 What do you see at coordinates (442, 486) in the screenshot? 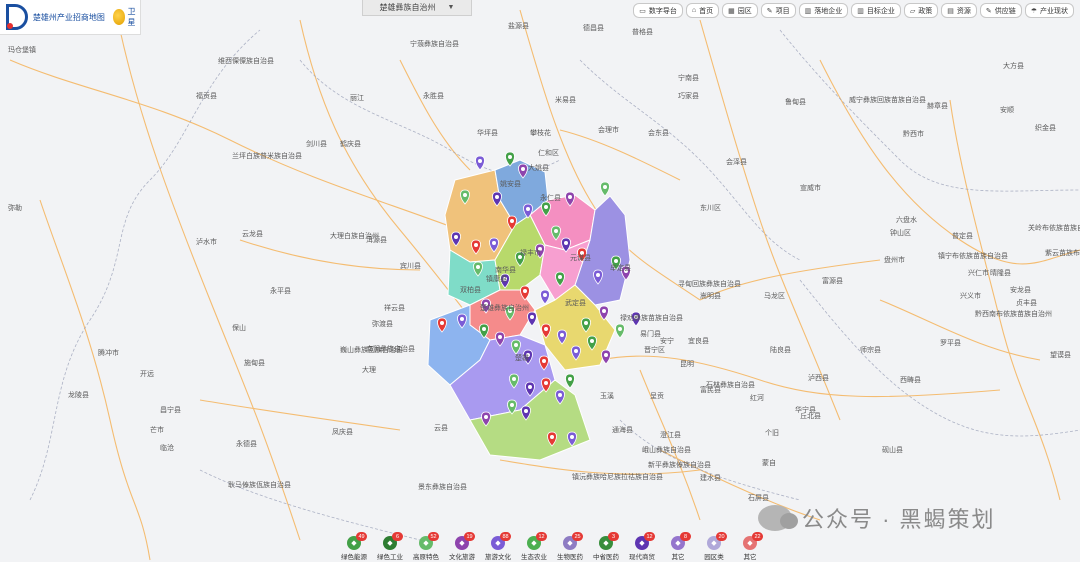
I see `map-place-label: 景东彝族自治县` at bounding box center [442, 486].